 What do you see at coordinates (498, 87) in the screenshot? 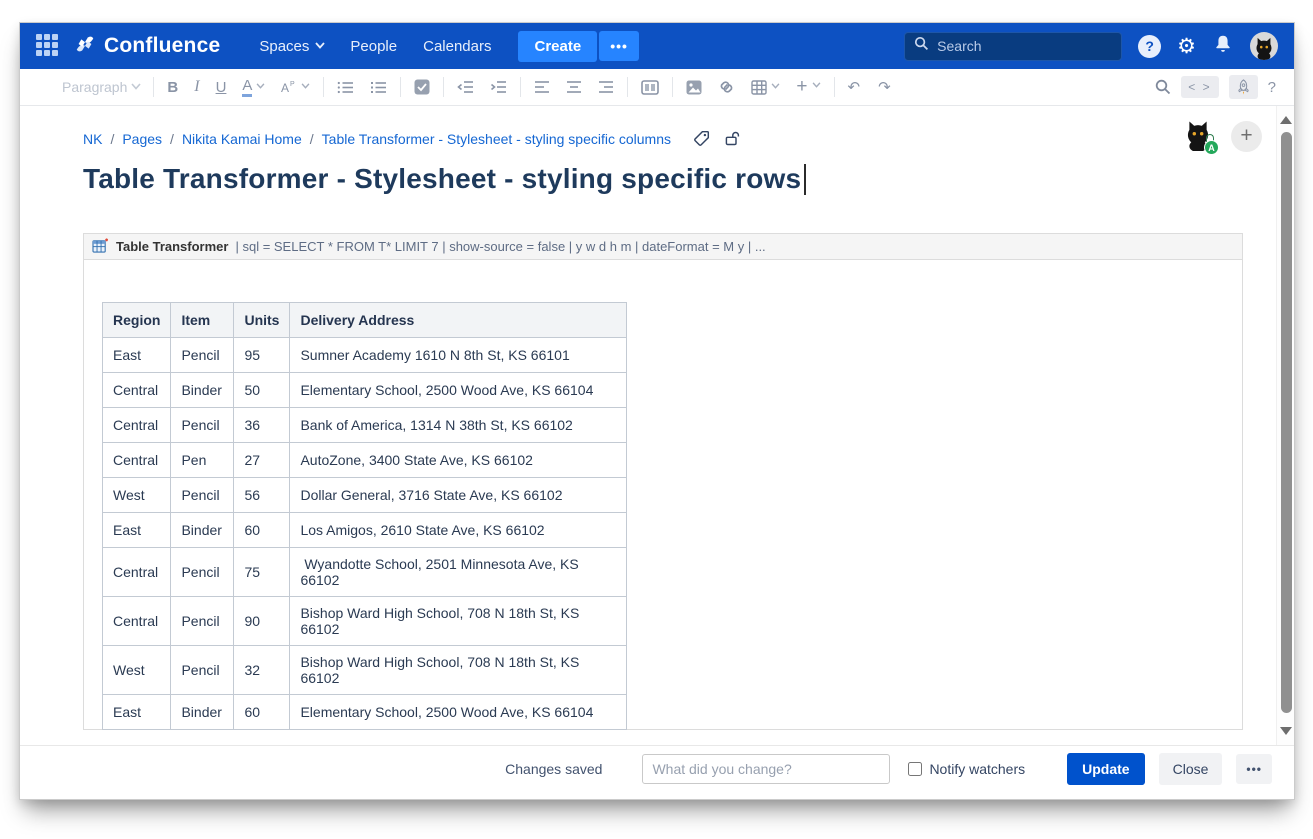
I see `indent-icon` at bounding box center [498, 87].